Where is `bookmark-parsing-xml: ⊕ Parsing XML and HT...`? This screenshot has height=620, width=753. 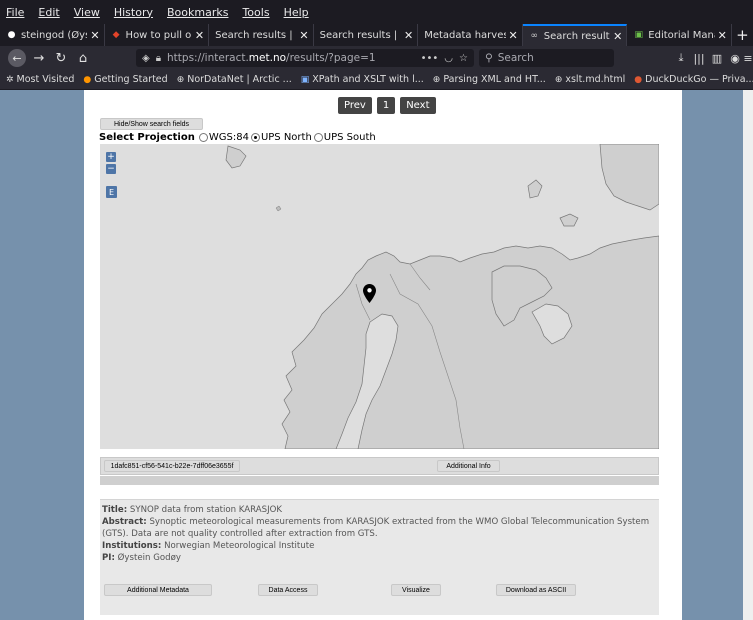 bookmark-parsing-xml: ⊕ Parsing XML and HT... is located at coordinates (489, 79).